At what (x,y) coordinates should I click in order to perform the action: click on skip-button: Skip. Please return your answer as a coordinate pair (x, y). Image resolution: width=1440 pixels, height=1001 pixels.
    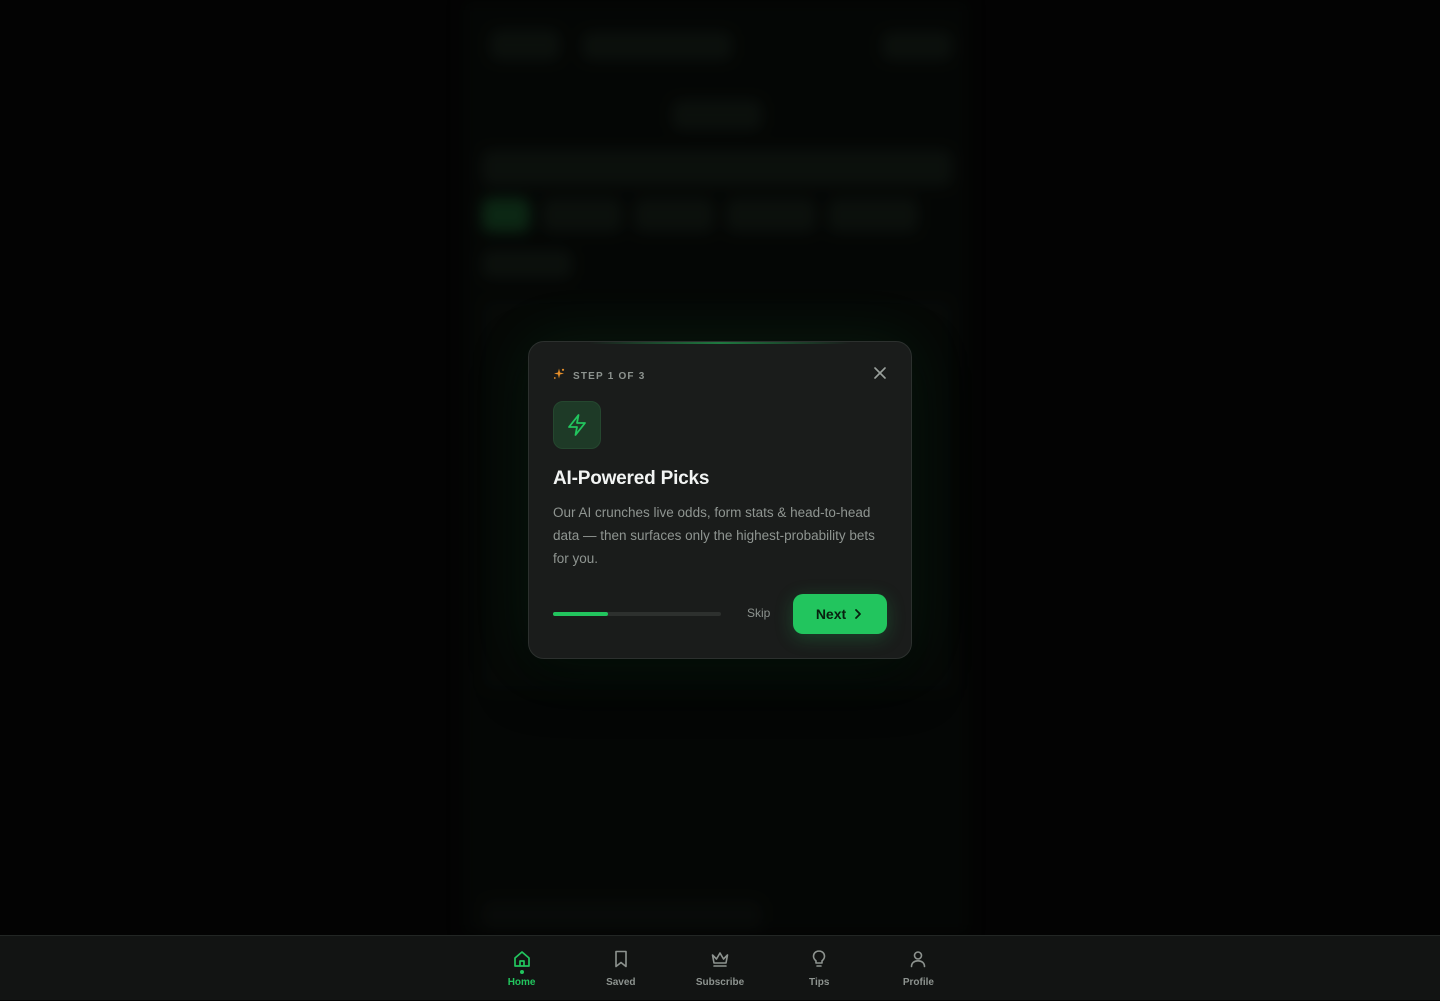
    Looking at the image, I should click on (758, 613).